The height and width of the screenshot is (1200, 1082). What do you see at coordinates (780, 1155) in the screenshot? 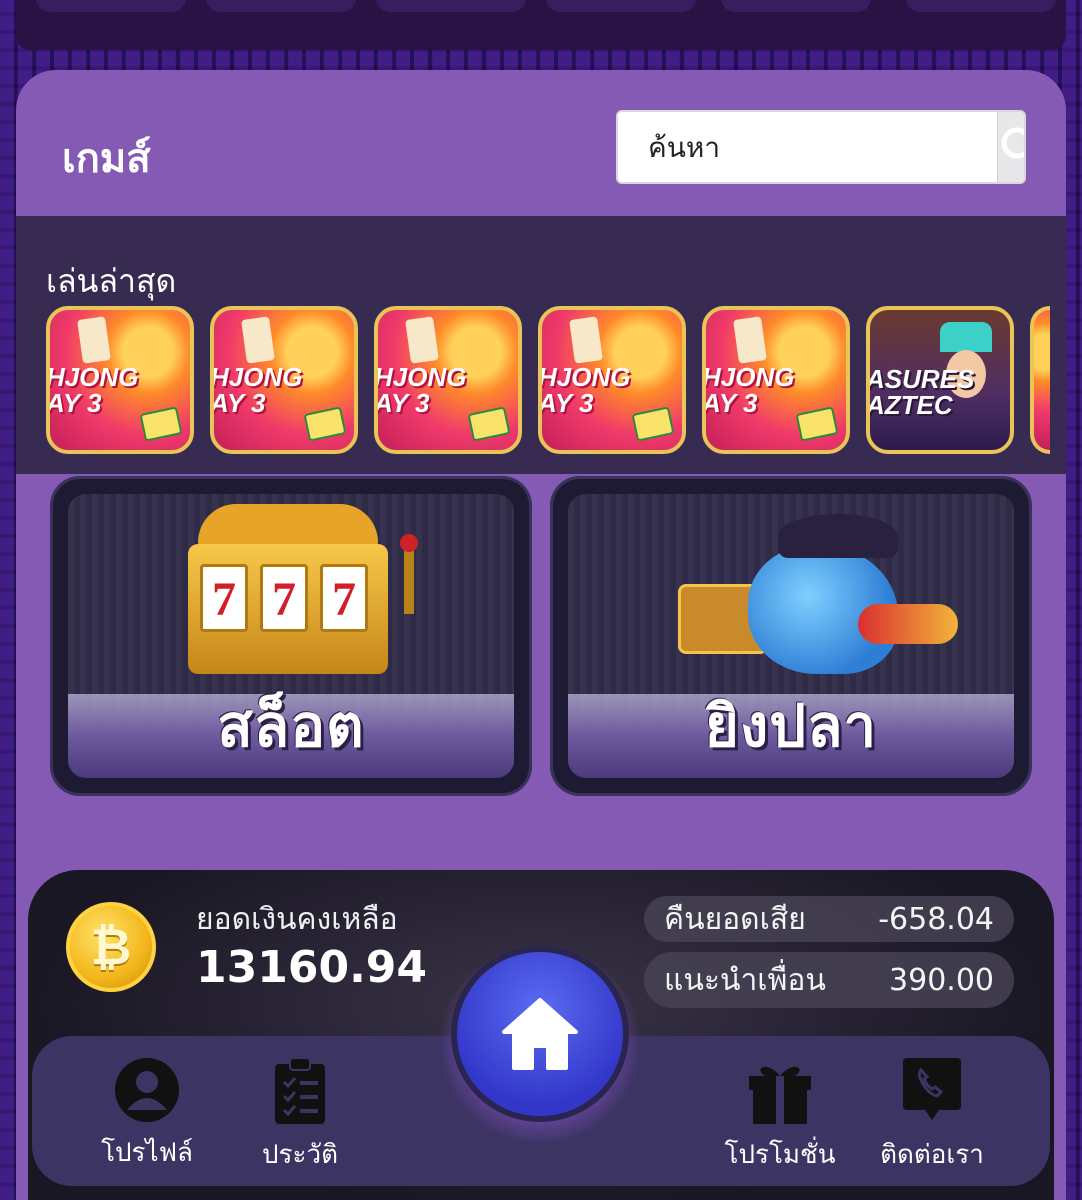
I see `nav-label-promotion: โปรโมชั่น` at bounding box center [780, 1155].